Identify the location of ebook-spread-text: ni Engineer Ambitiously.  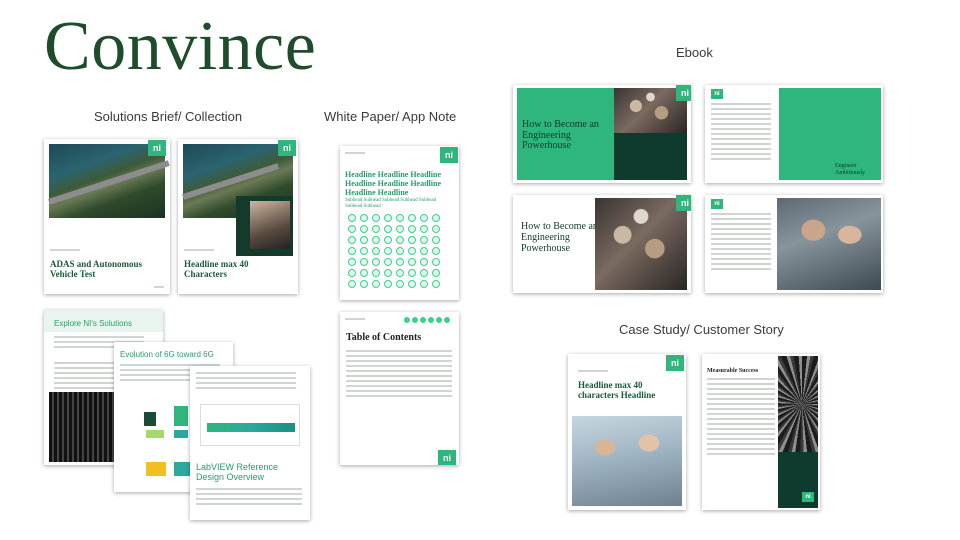
(794, 134).